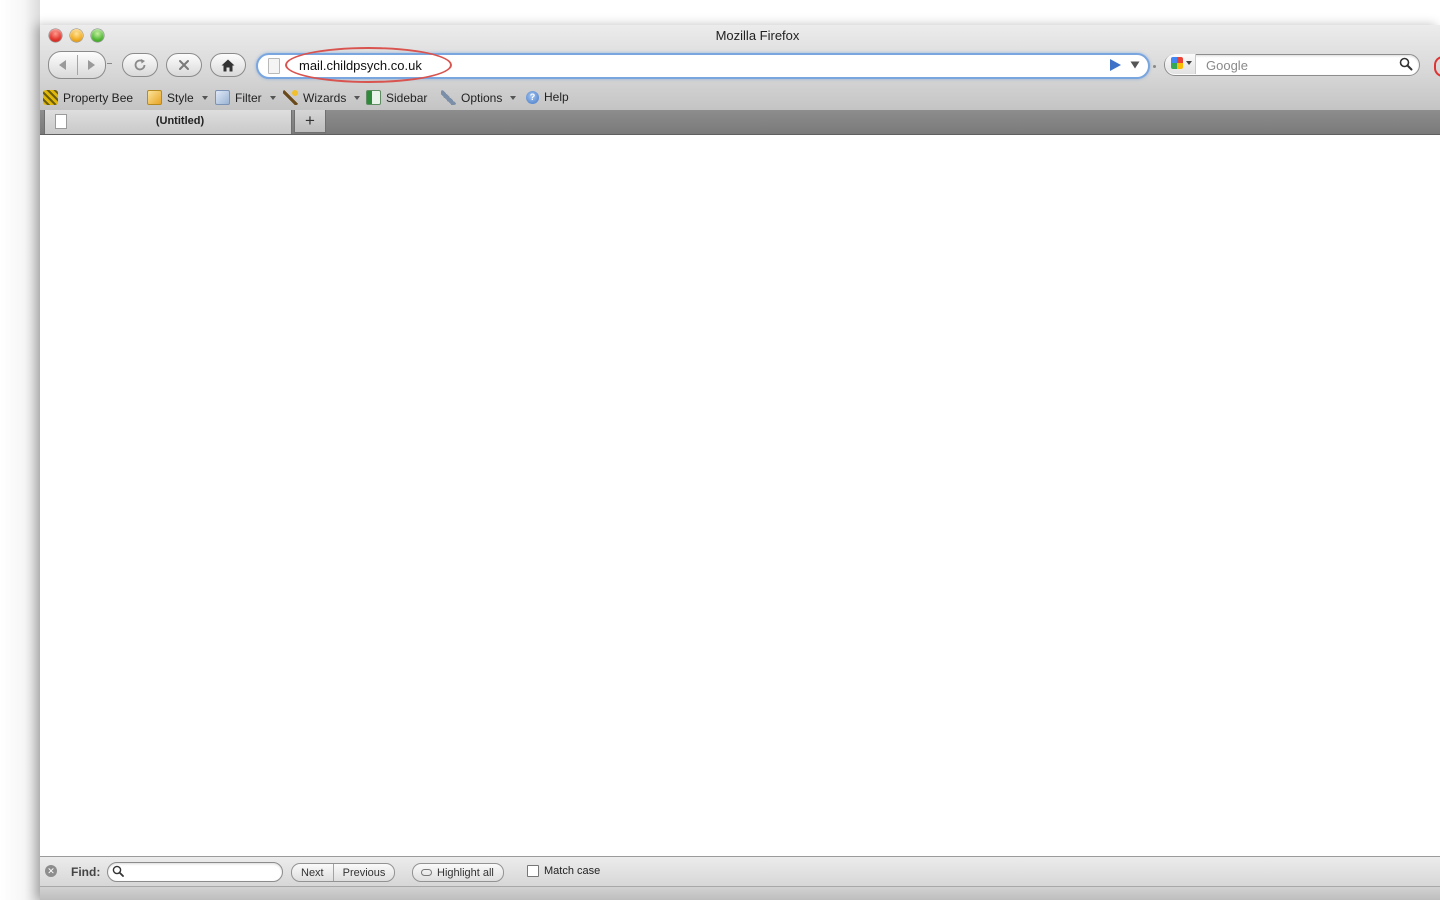  I want to click on match-case-checkbox: Match case, so click(563, 871).